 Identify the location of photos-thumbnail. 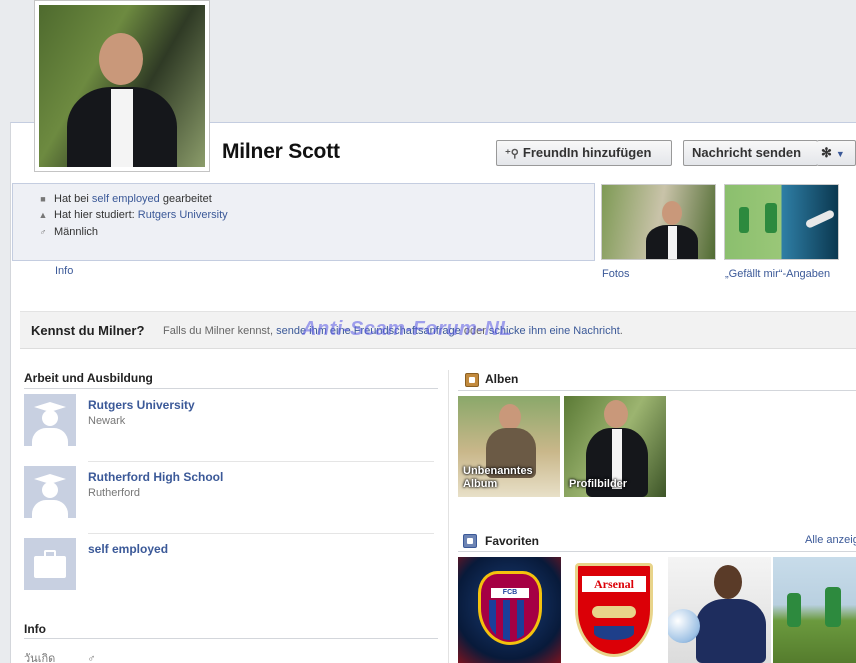
(658, 222).